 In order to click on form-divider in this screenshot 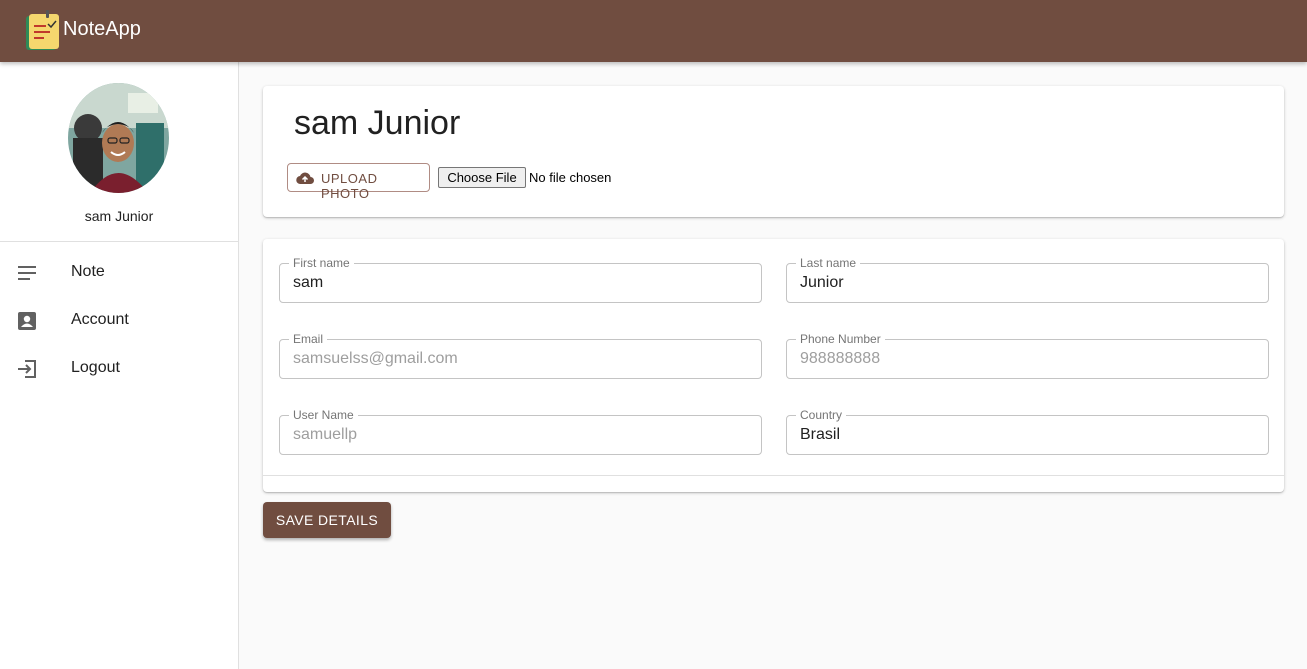, I will do `click(773, 475)`.